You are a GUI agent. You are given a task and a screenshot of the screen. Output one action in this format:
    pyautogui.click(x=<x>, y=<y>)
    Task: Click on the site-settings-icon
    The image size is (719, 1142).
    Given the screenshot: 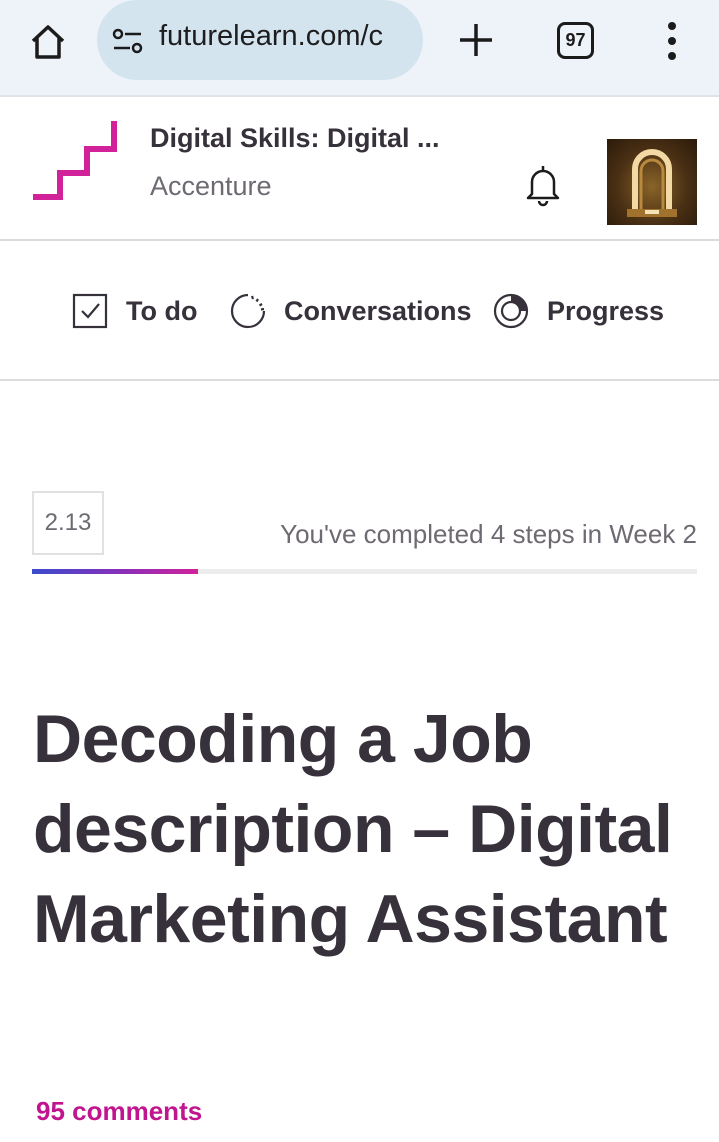 What is the action you would take?
    pyautogui.click(x=128, y=41)
    